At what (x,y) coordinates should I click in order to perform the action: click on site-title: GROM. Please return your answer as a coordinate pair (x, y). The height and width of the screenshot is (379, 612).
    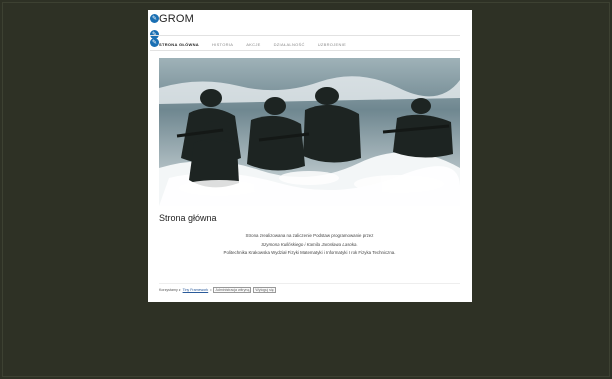
    Looking at the image, I should click on (176, 19).